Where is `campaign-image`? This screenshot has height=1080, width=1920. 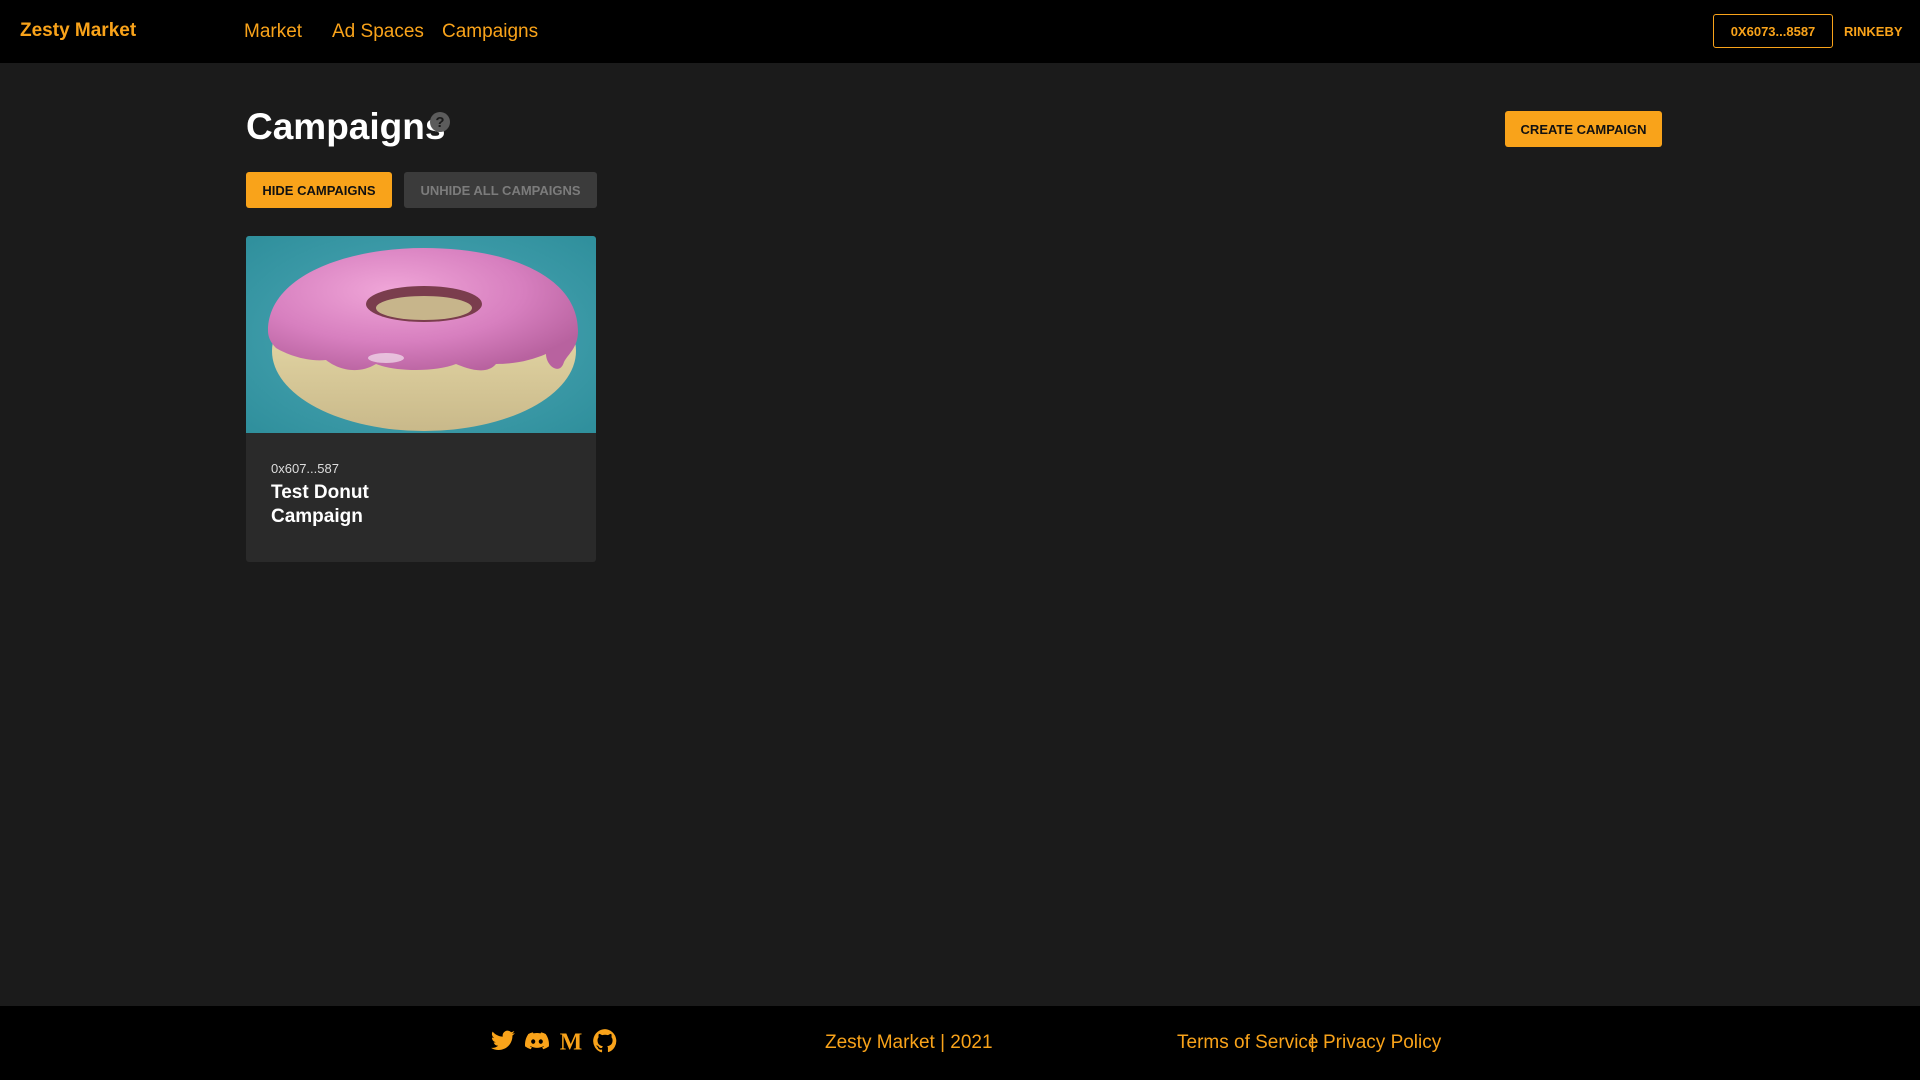
campaign-image is located at coordinates (421, 334).